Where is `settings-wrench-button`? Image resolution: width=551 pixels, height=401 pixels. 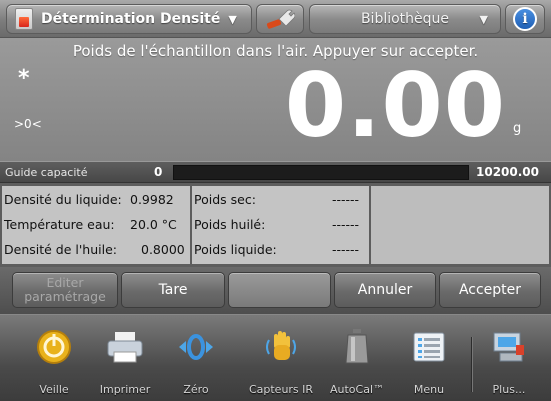 settings-wrench-button is located at coordinates (280, 19).